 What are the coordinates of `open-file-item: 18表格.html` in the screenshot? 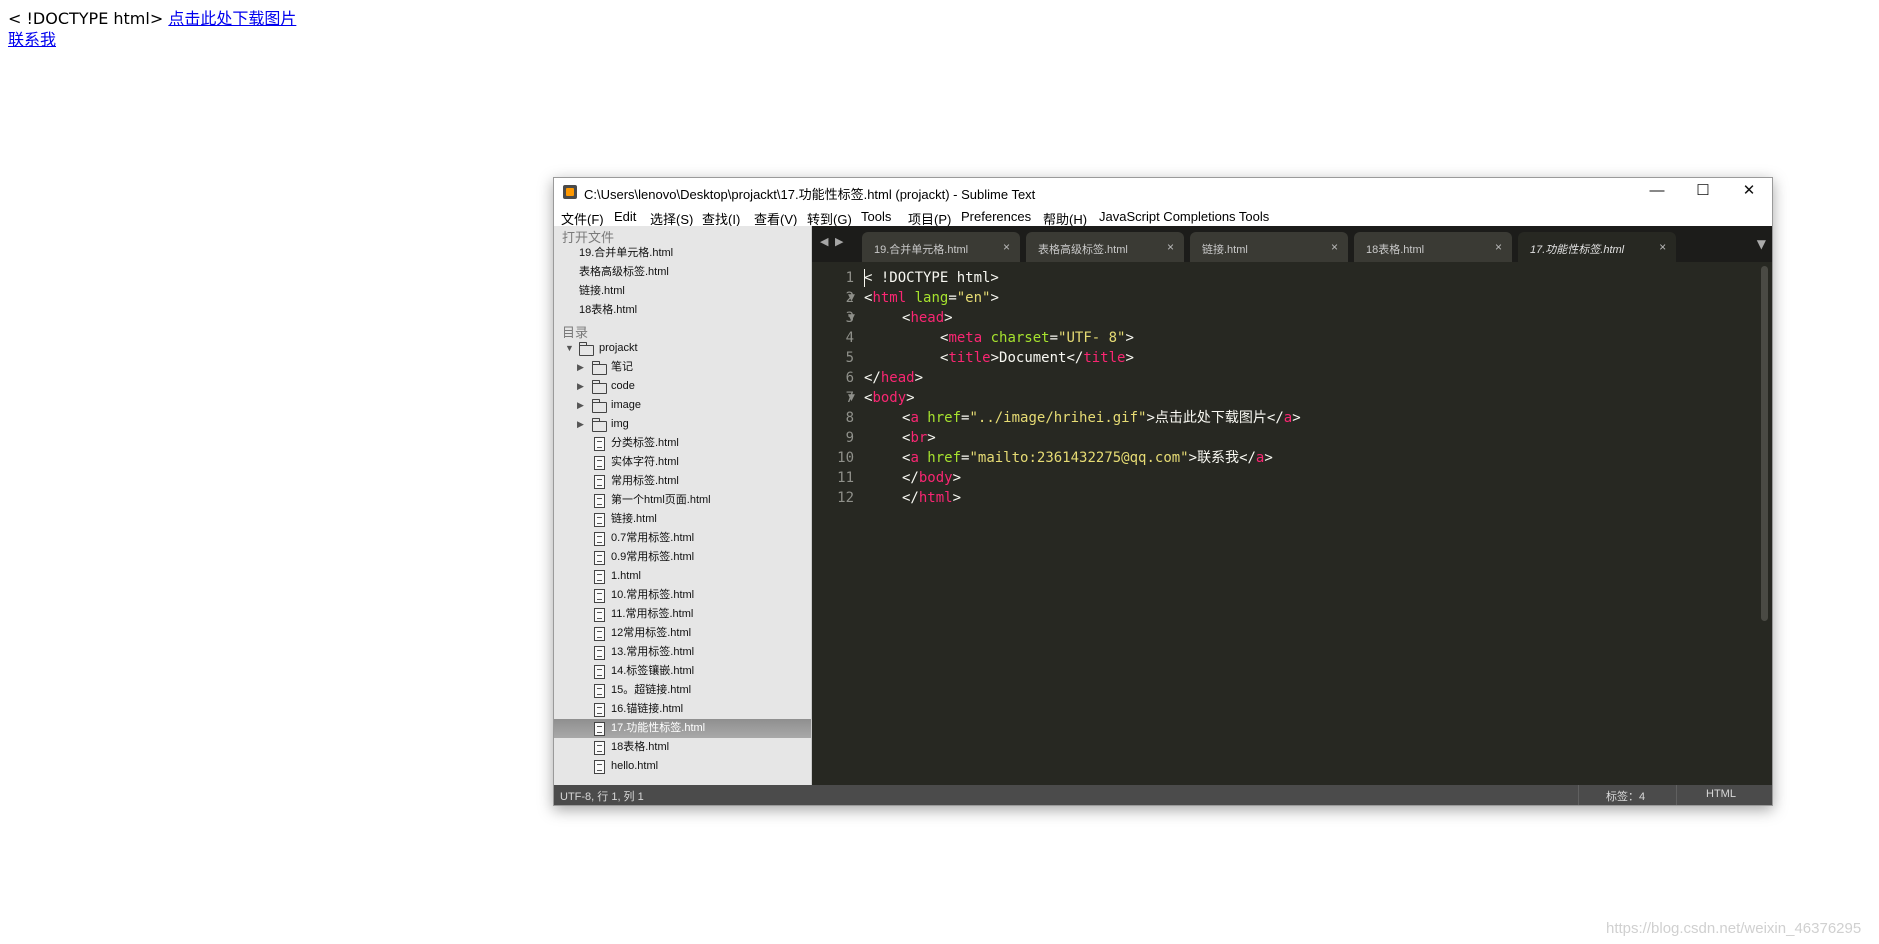 It's located at (682, 310).